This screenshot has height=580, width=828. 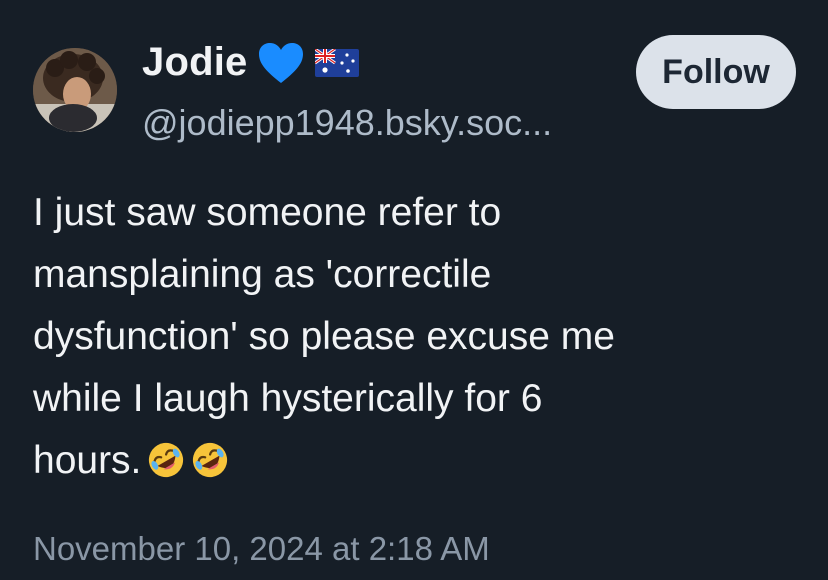 What do you see at coordinates (262, 274) in the screenshot?
I see `post-line: mansplaining as 'correctile` at bounding box center [262, 274].